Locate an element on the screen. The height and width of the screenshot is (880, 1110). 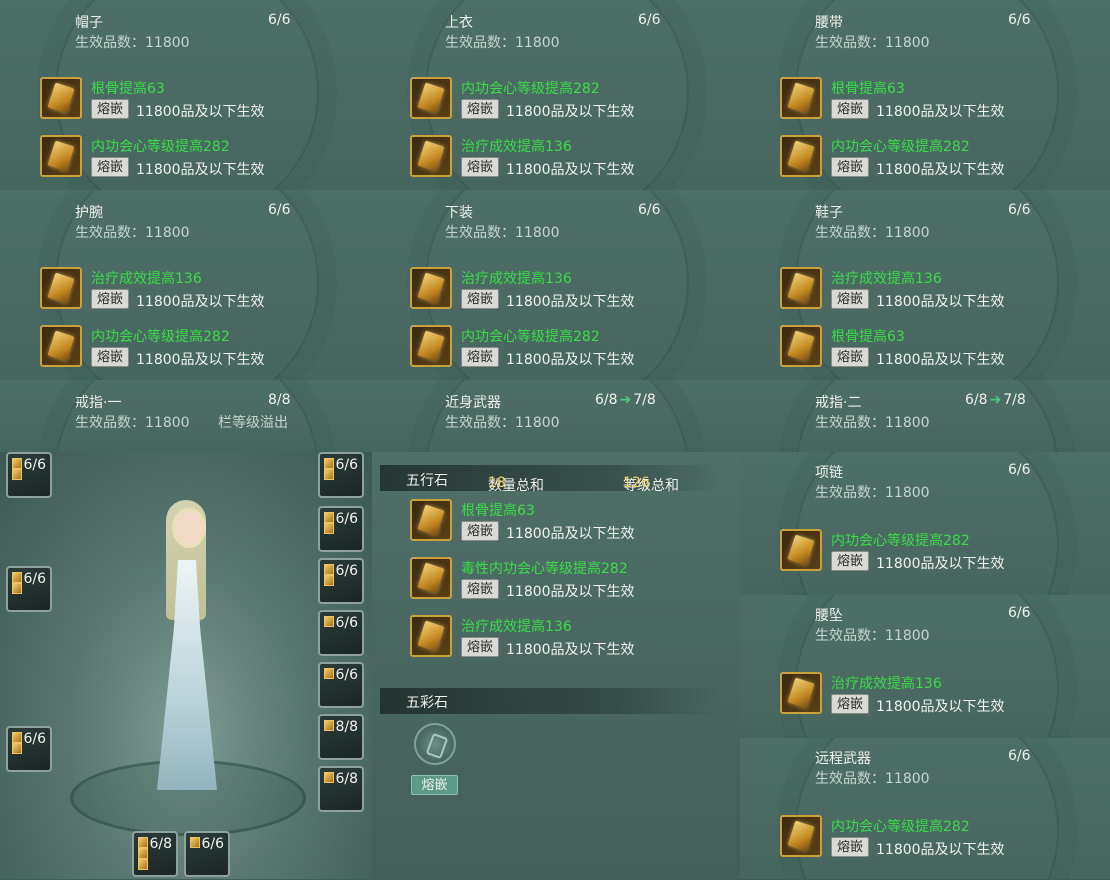
panel-ring-1: 戒指·一 8/8 生效品数：11800 栏等级溢出 is located at coordinates (185, 416).